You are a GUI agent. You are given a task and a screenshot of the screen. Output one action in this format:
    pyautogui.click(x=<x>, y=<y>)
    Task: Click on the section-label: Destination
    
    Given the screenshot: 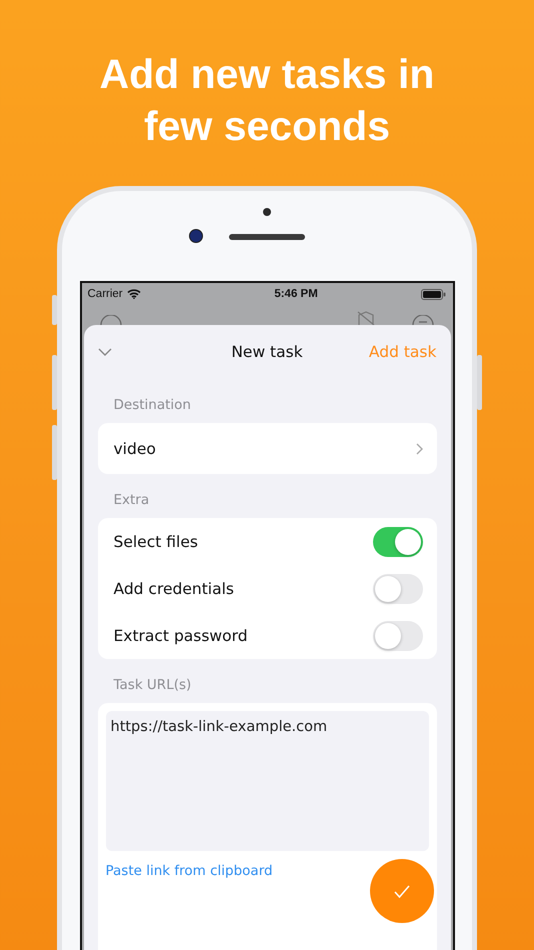 What is the action you would take?
    pyautogui.click(x=153, y=406)
    